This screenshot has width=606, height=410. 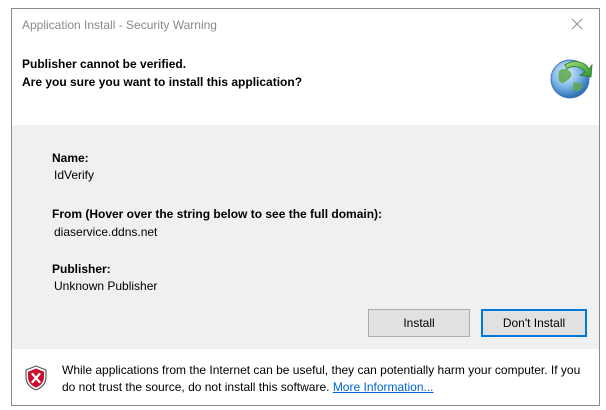 I want to click on close-button, so click(x=577, y=24).